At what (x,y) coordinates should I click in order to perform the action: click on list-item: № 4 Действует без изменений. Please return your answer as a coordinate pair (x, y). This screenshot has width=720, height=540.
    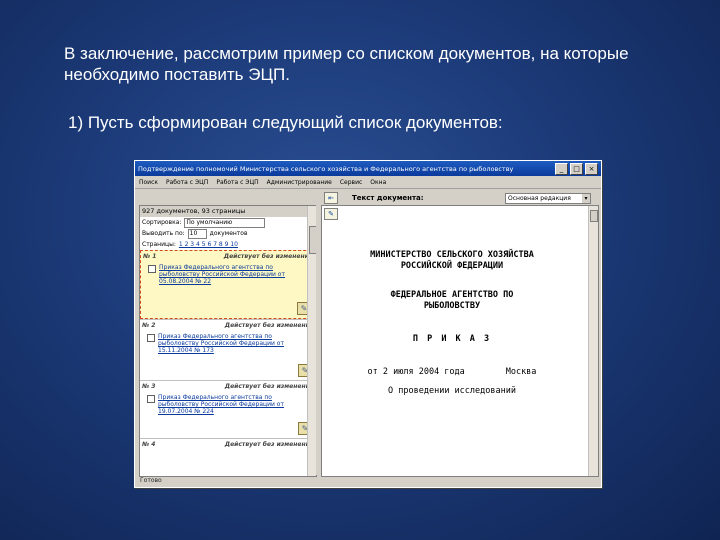
    Looking at the image, I should click on (228, 447).